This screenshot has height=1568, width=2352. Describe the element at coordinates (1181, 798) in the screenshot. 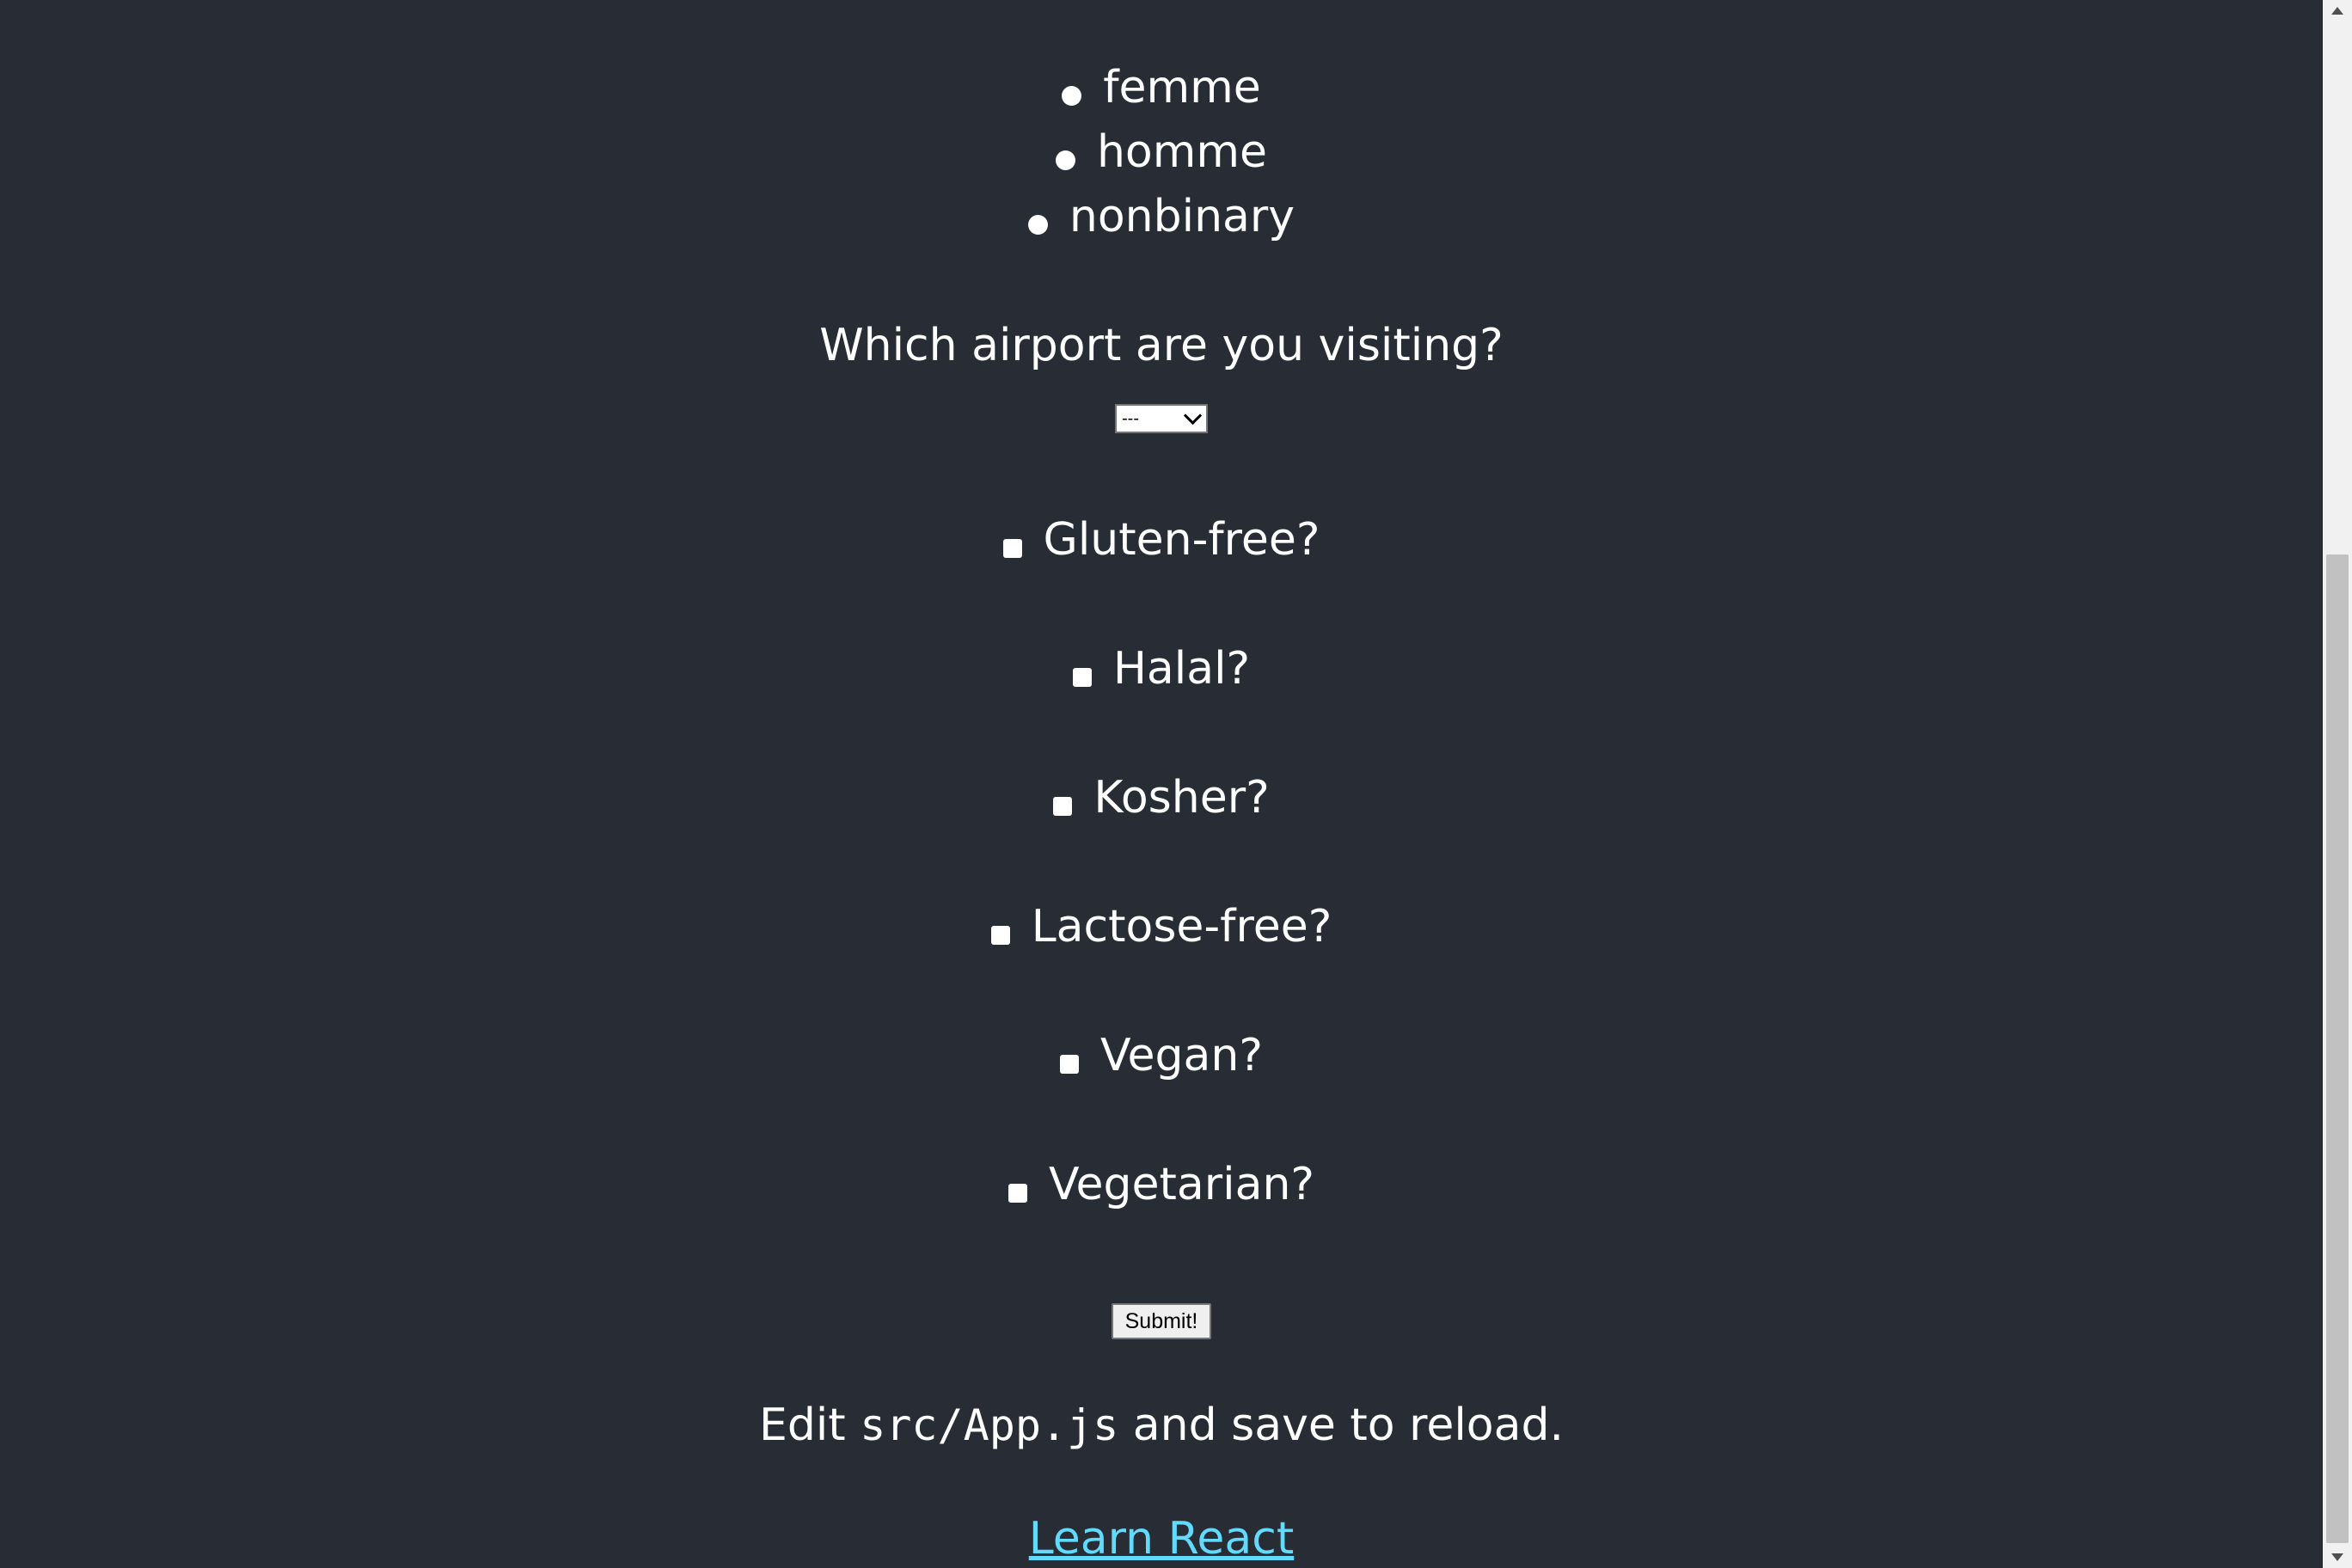

I see `checkbox-label: Kosher?` at that location.